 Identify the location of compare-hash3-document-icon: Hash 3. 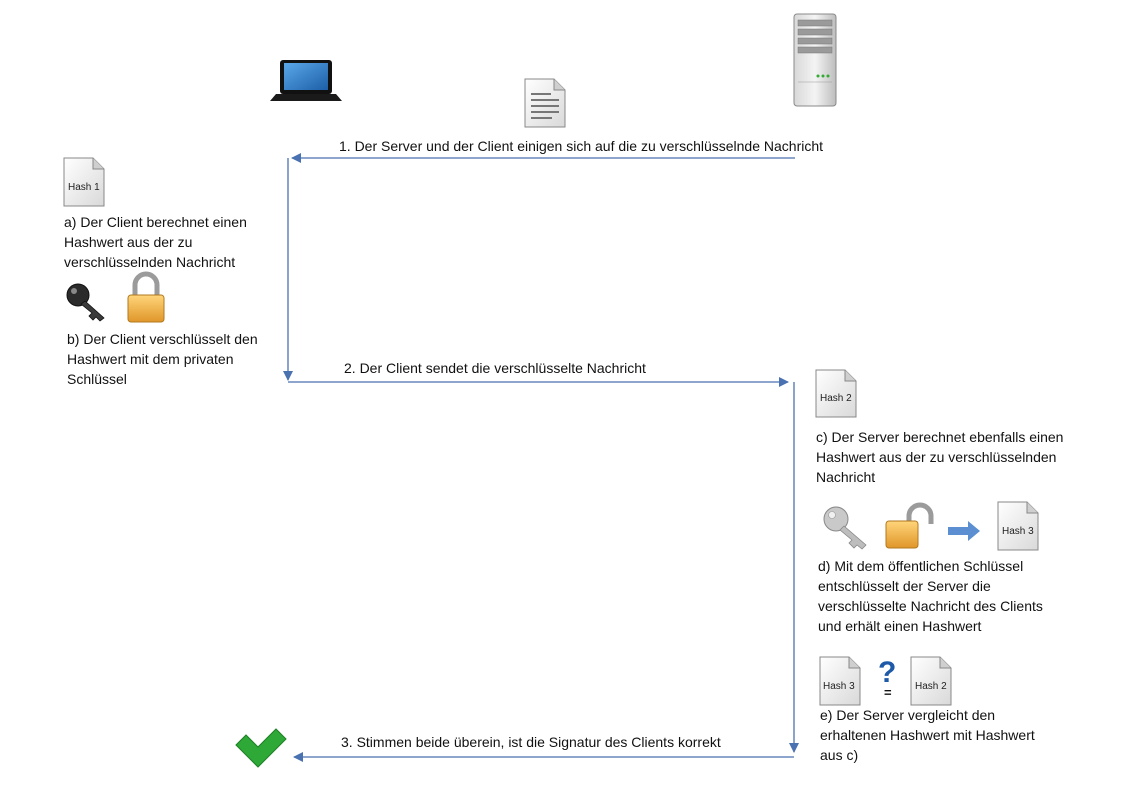
(840, 681).